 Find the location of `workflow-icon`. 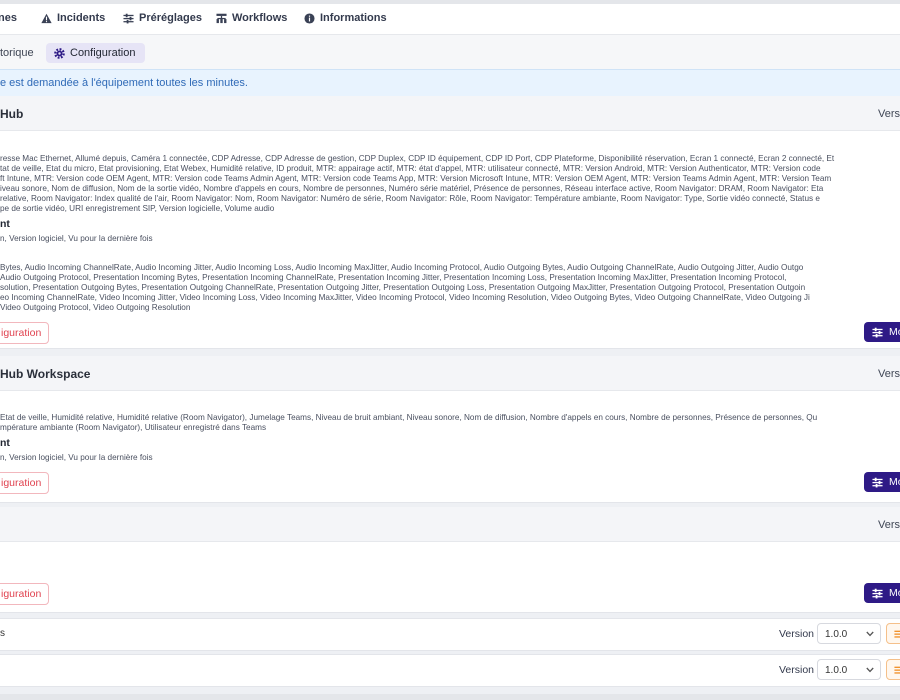

workflow-icon is located at coordinates (221, 18).